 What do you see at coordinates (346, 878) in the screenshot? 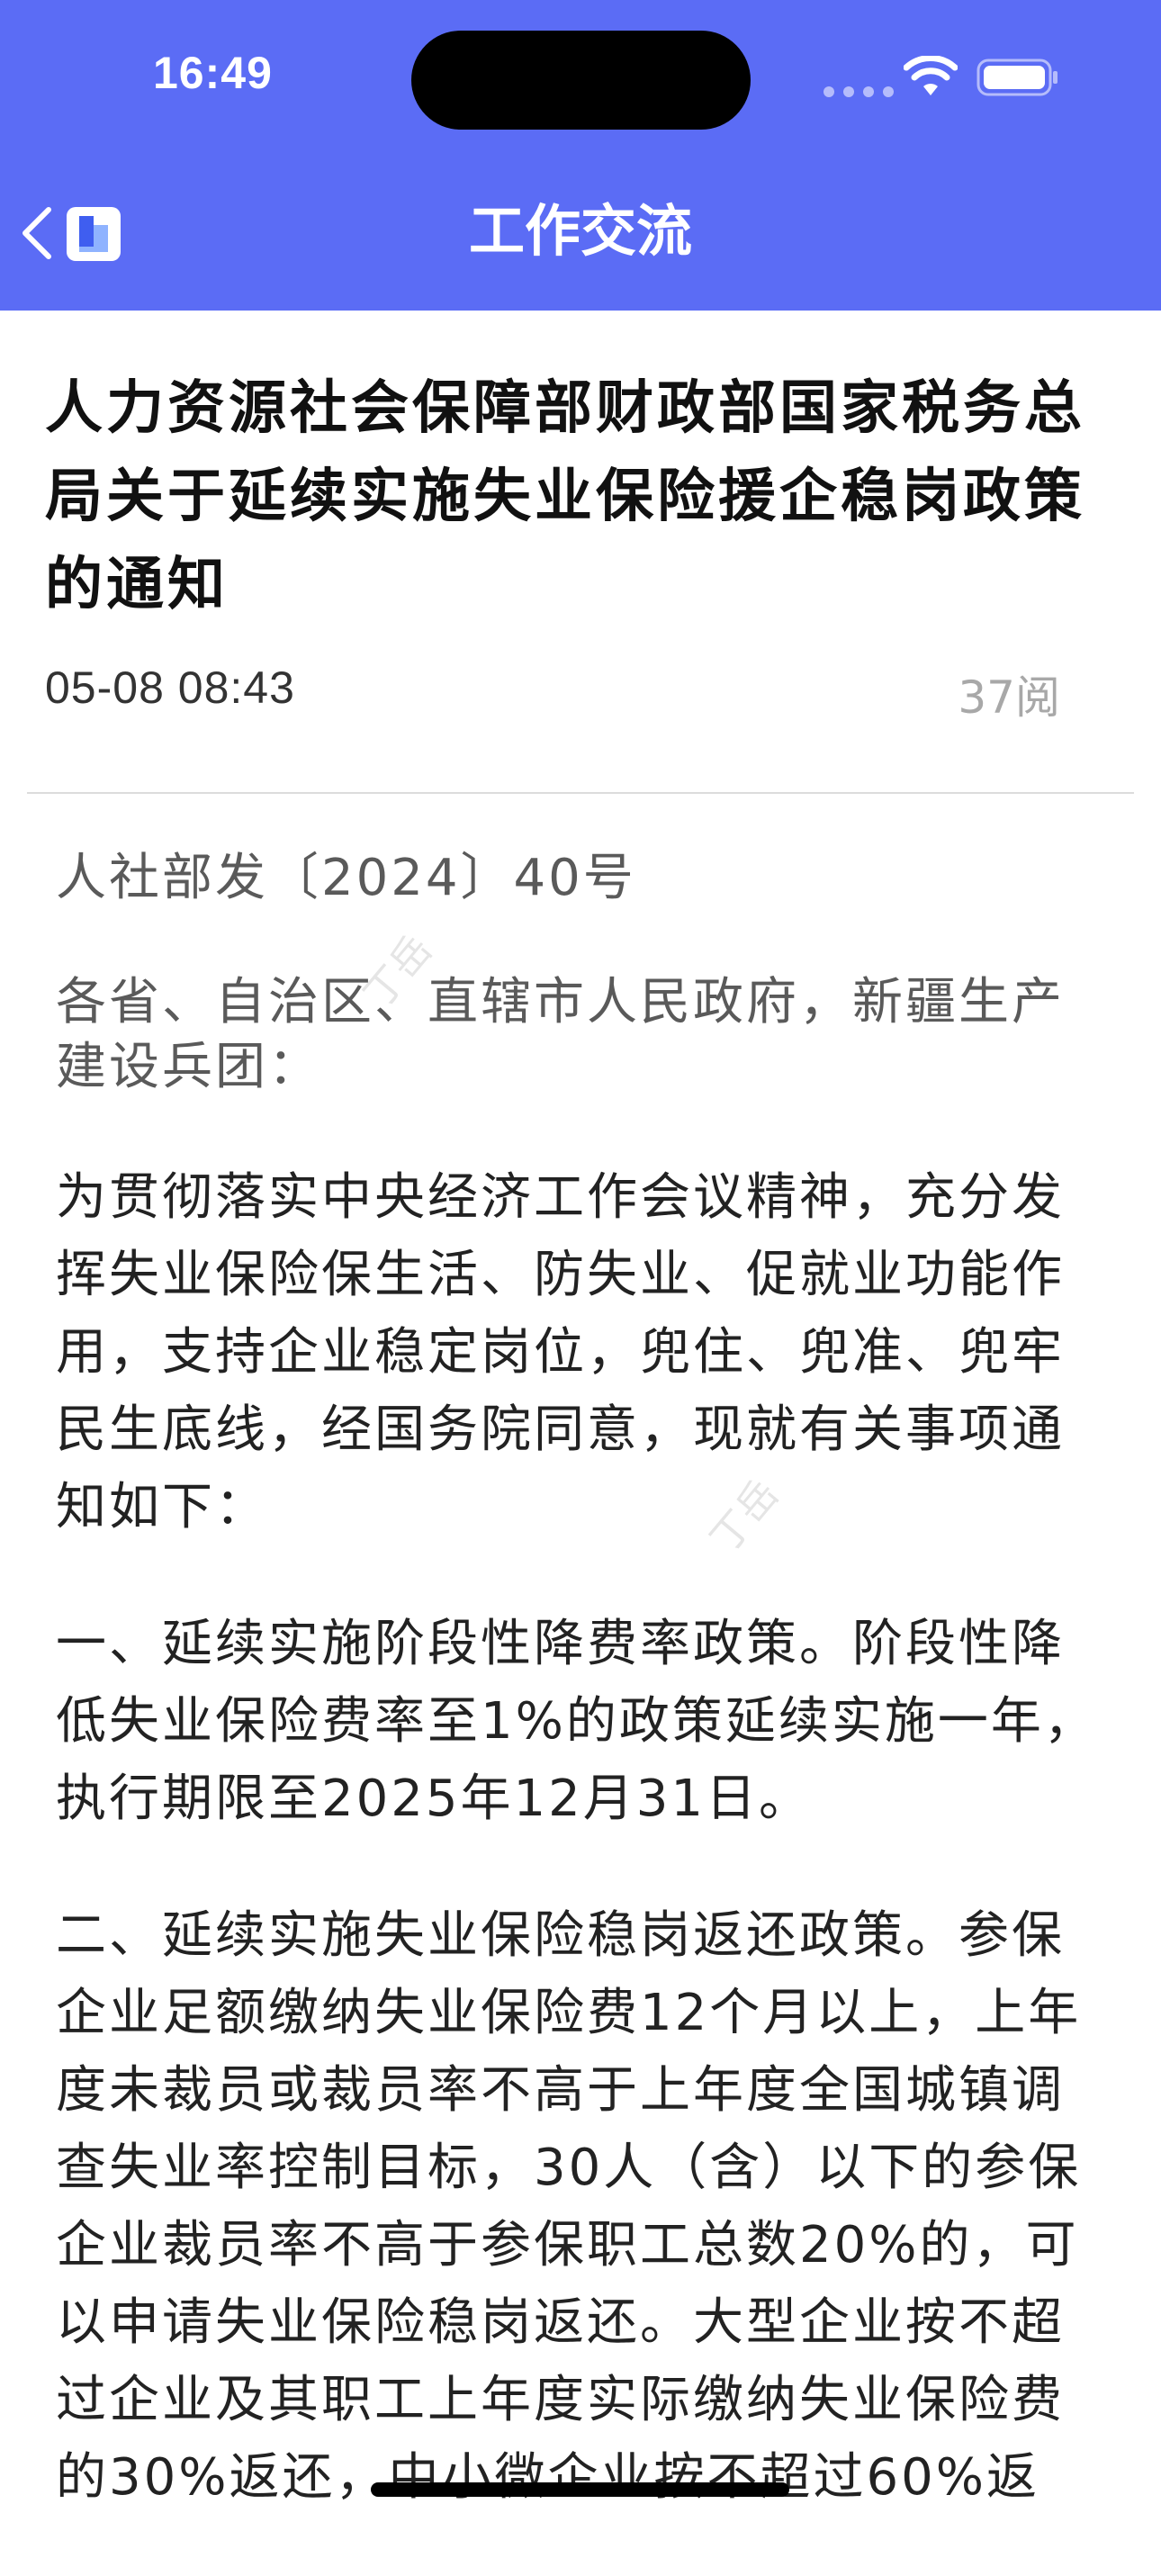
I see `doc-number: 人社部发〔2024〕40号` at bounding box center [346, 878].